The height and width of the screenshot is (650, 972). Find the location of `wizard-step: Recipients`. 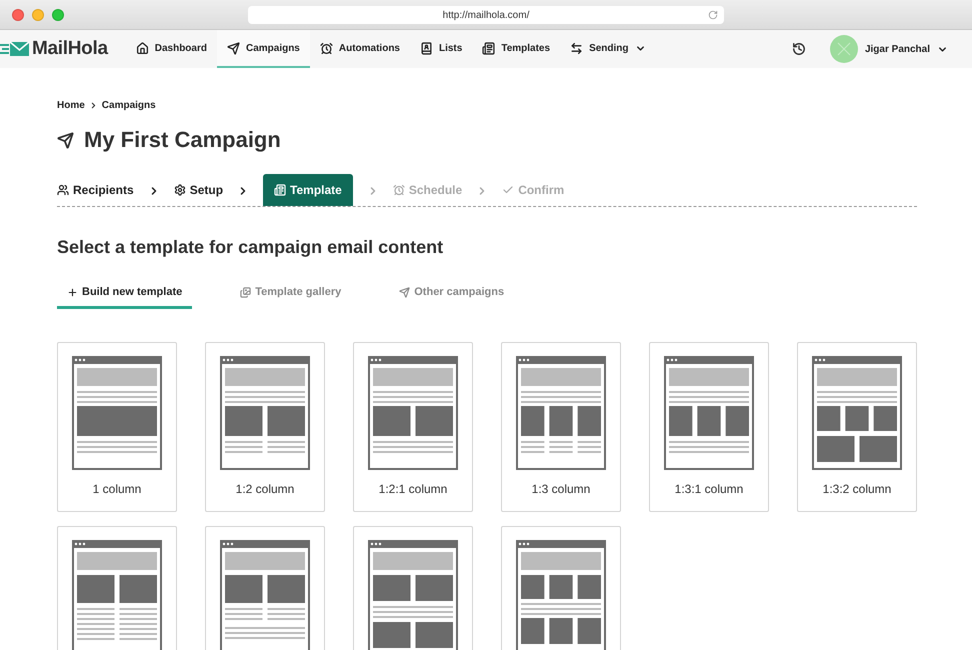

wizard-step: Recipients is located at coordinates (95, 190).